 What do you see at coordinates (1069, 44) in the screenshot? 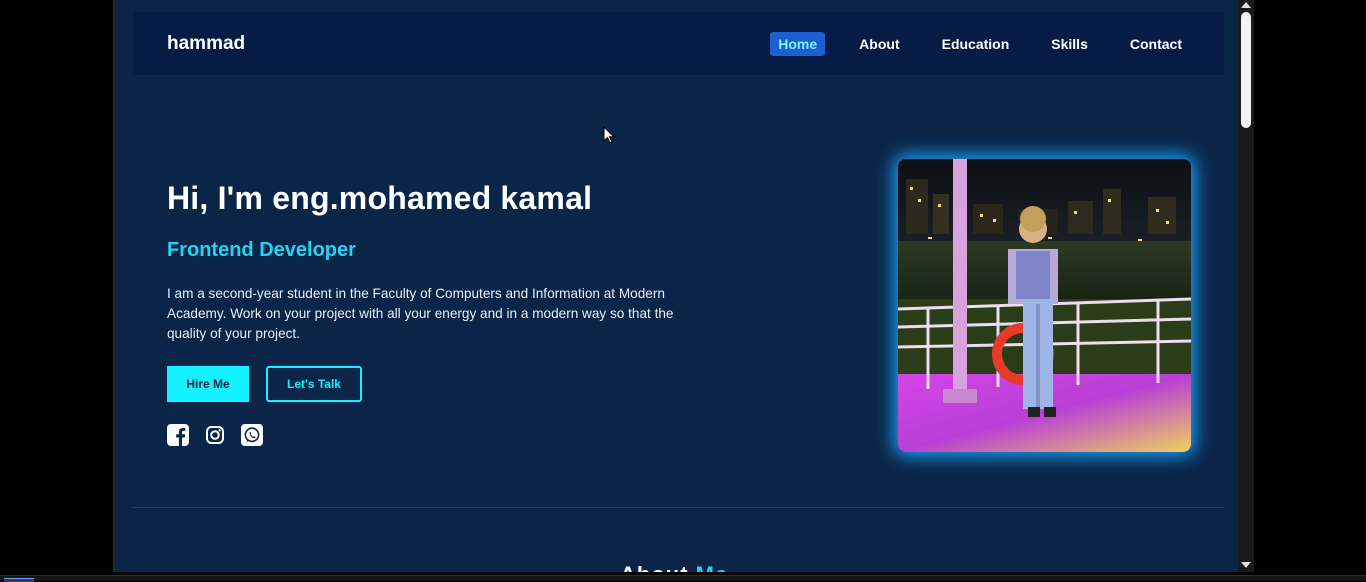
I see `nav-link-skills: Skills` at bounding box center [1069, 44].